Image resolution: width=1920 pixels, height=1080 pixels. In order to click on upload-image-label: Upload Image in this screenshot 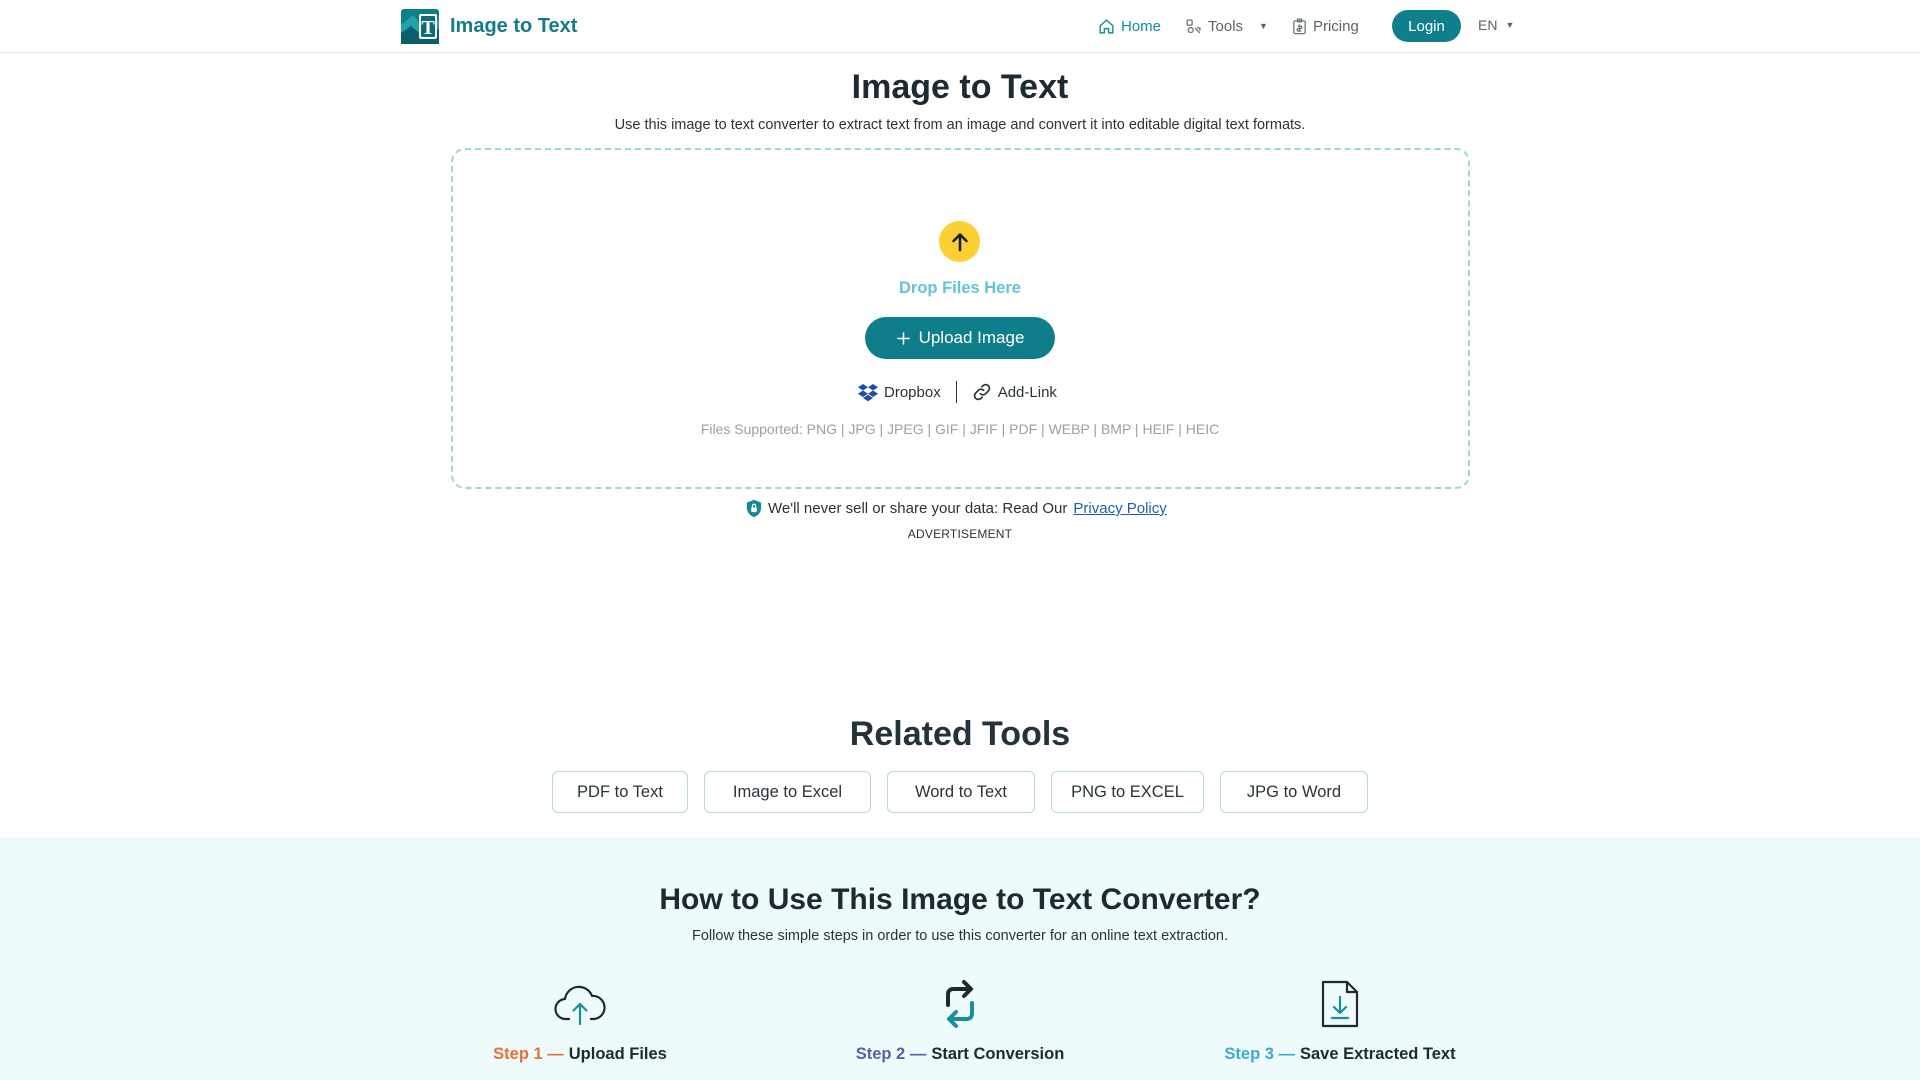, I will do `click(971, 337)`.